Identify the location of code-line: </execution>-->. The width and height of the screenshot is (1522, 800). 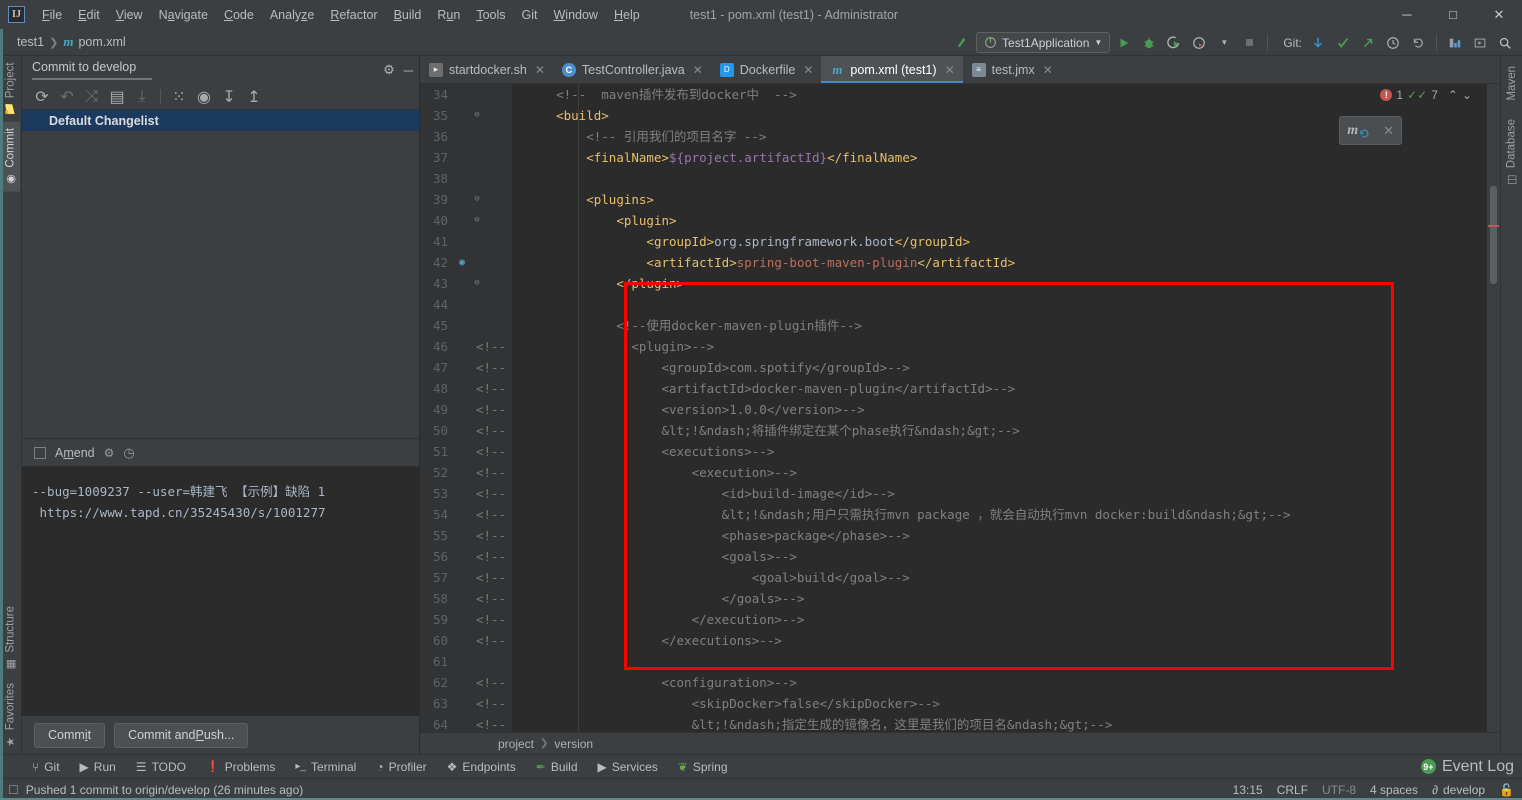
(1006, 619).